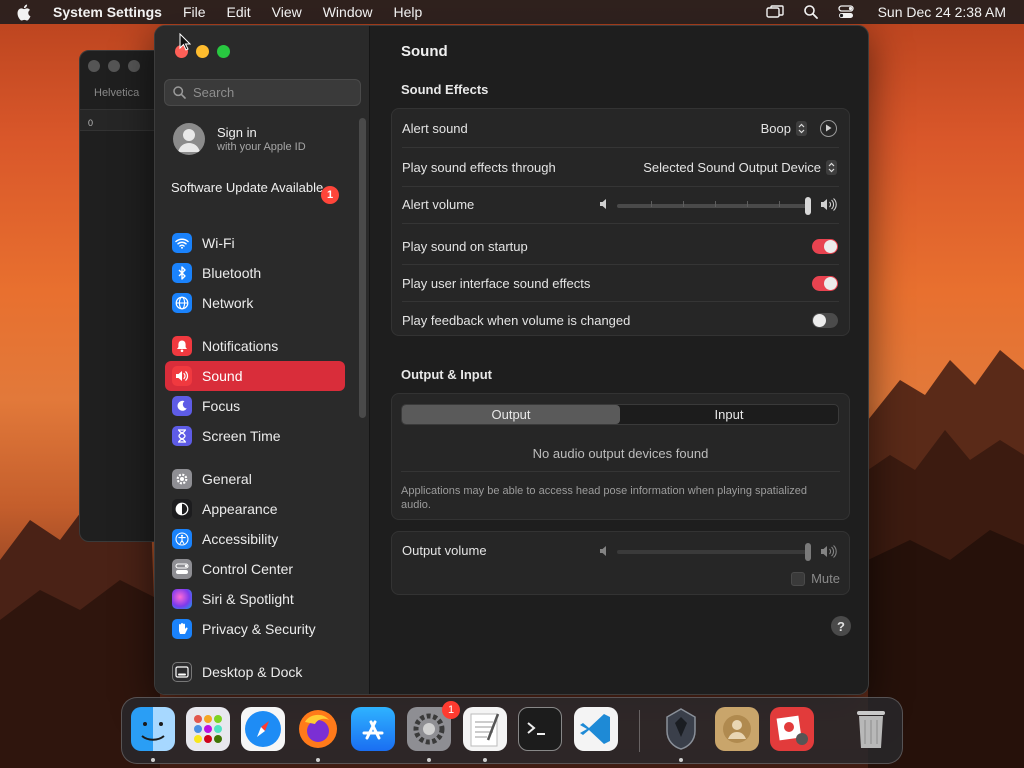 This screenshot has height=768, width=1024. Describe the element at coordinates (714, 206) in the screenshot. I see `alert-volume-slider` at that location.